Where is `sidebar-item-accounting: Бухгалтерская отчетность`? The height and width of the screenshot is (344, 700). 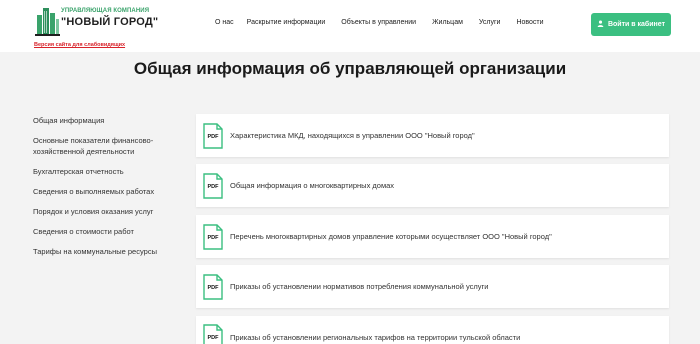
sidebar-item-accounting: Бухгалтерская отчетность is located at coordinates (108, 171).